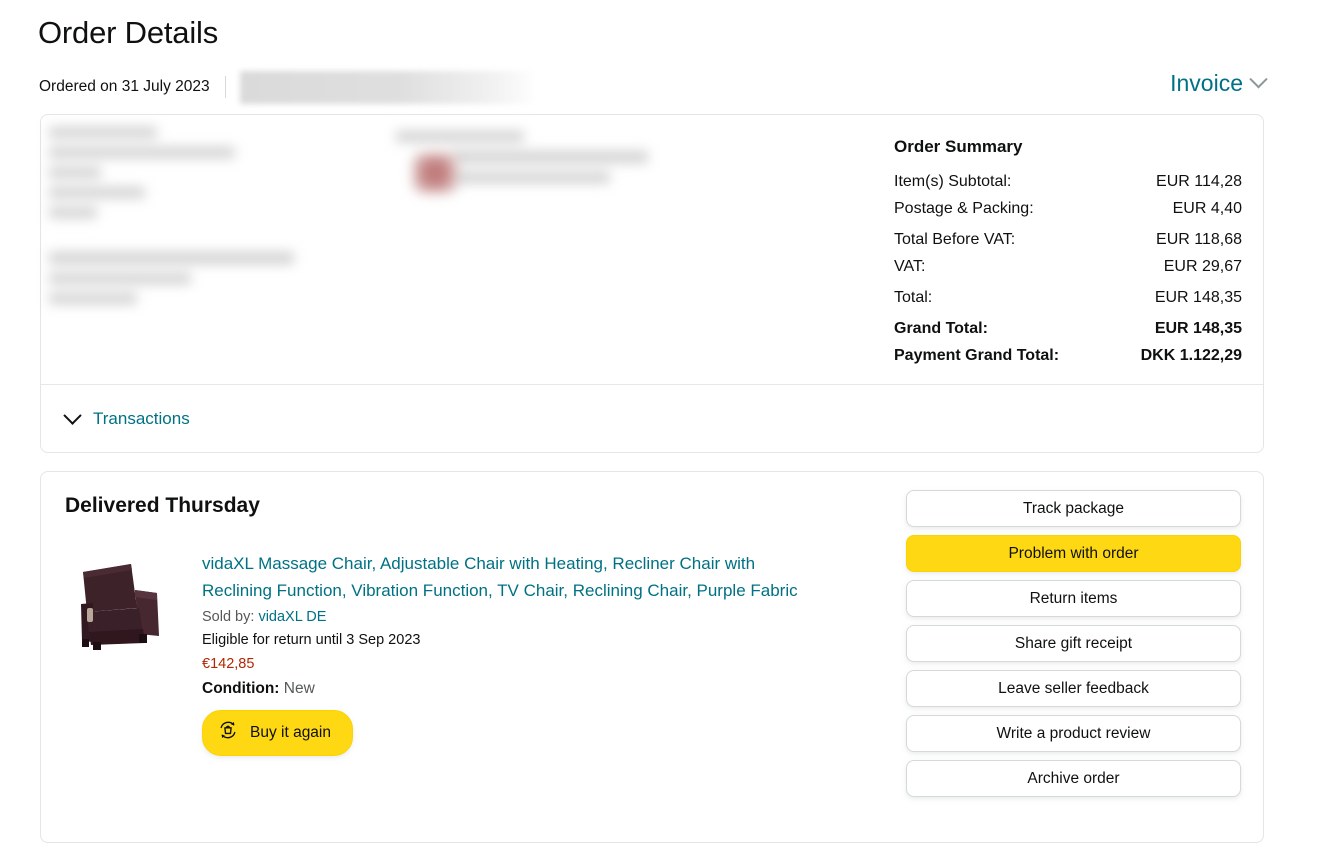 This screenshot has width=1323, height=857. What do you see at coordinates (1073, 688) in the screenshot?
I see `leave-seller-feedback-button: Leave seller feedback` at bounding box center [1073, 688].